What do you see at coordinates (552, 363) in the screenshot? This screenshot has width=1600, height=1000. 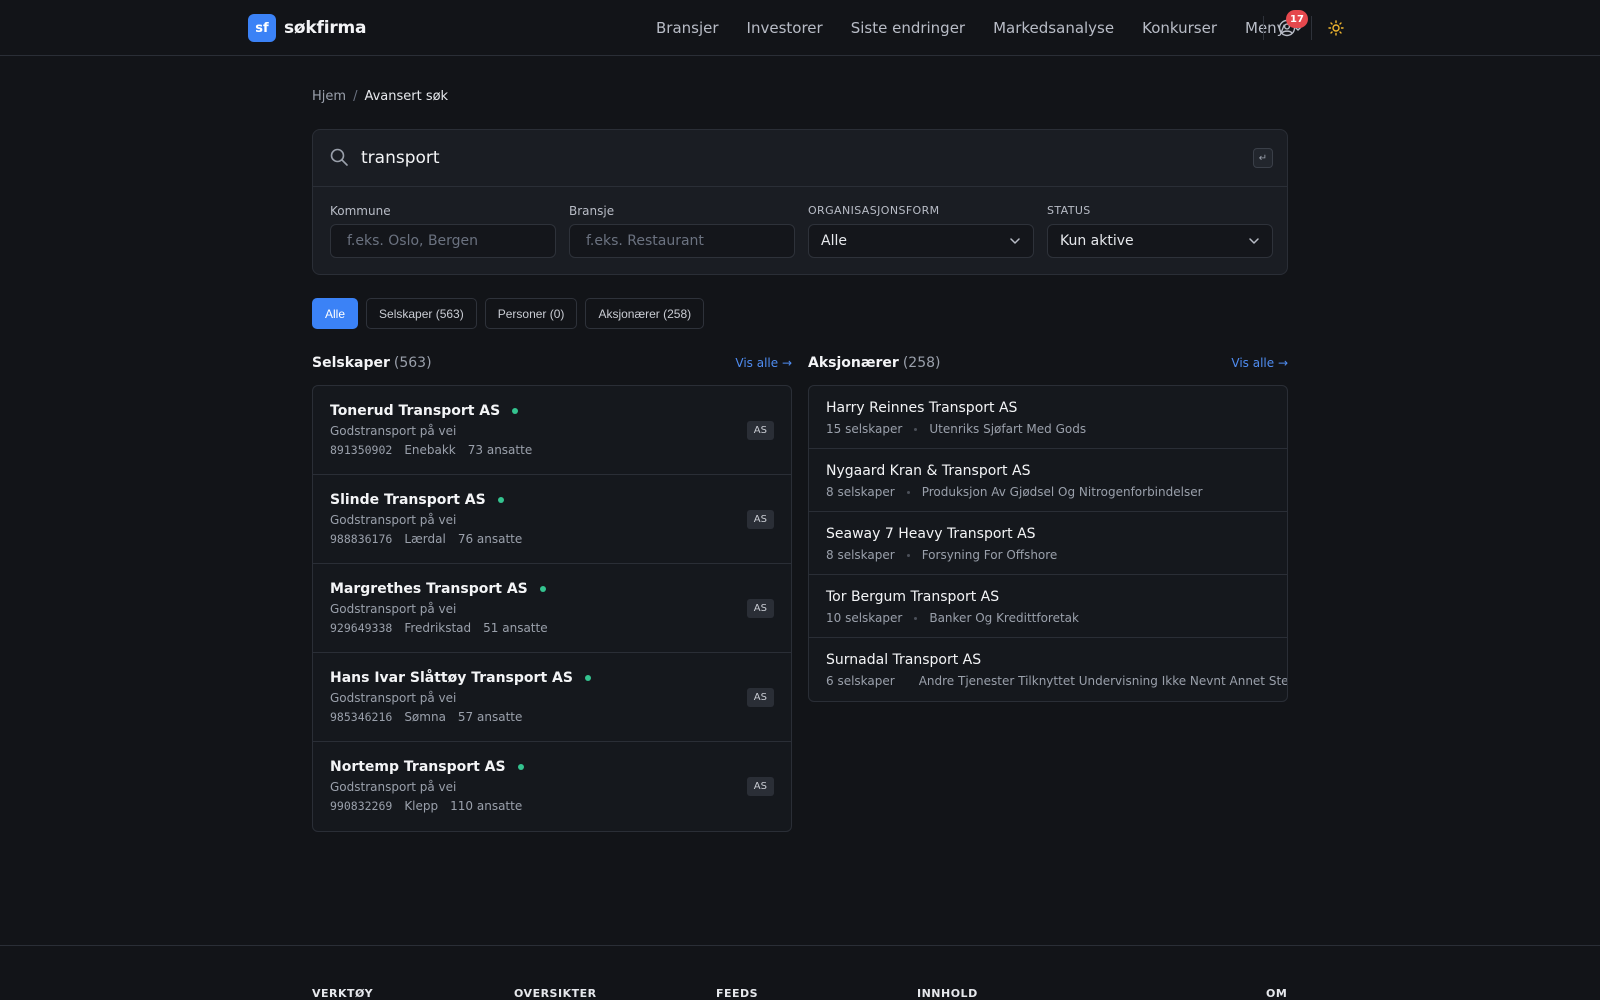 I see `companies-section-header: Selskaper (563) Vis alle →` at bounding box center [552, 363].